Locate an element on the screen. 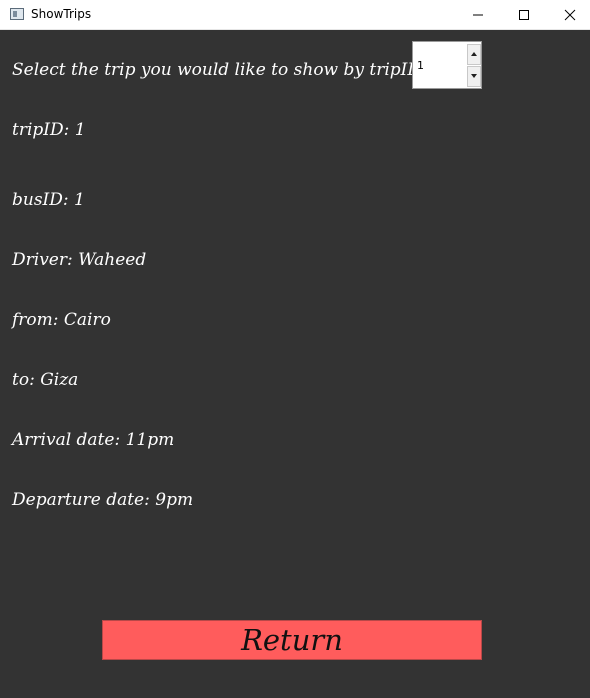  tripid-spinbox-value: 1 is located at coordinates (420, 65).